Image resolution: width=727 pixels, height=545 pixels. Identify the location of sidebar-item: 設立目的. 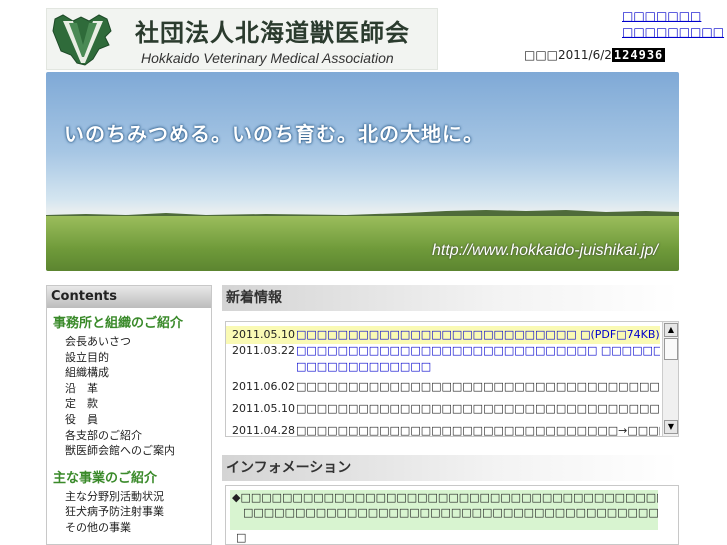
(138, 358).